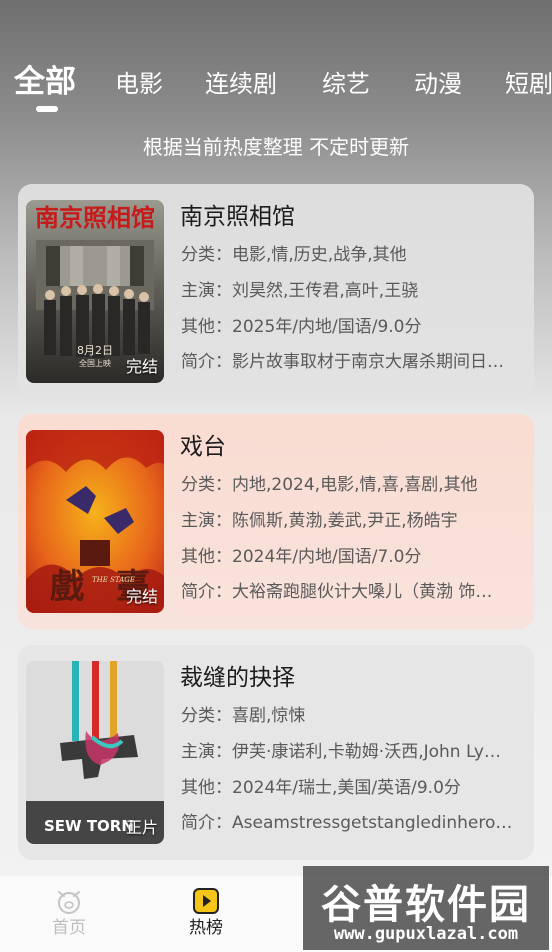 The height and width of the screenshot is (952, 552). I want to click on play-square-icon, so click(206, 901).